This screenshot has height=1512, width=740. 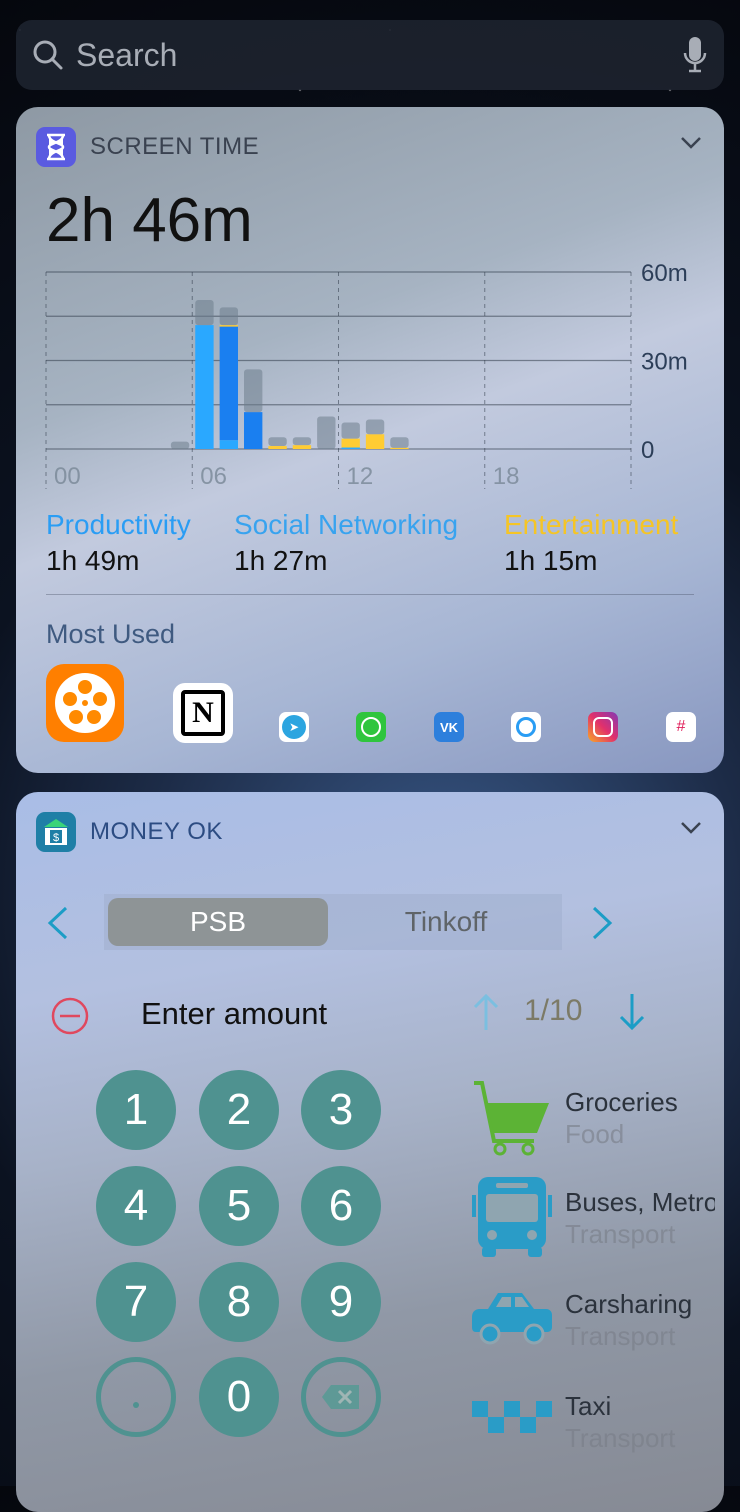 I want to click on category-name: Buses, Metro, so click(x=640, y=1202).